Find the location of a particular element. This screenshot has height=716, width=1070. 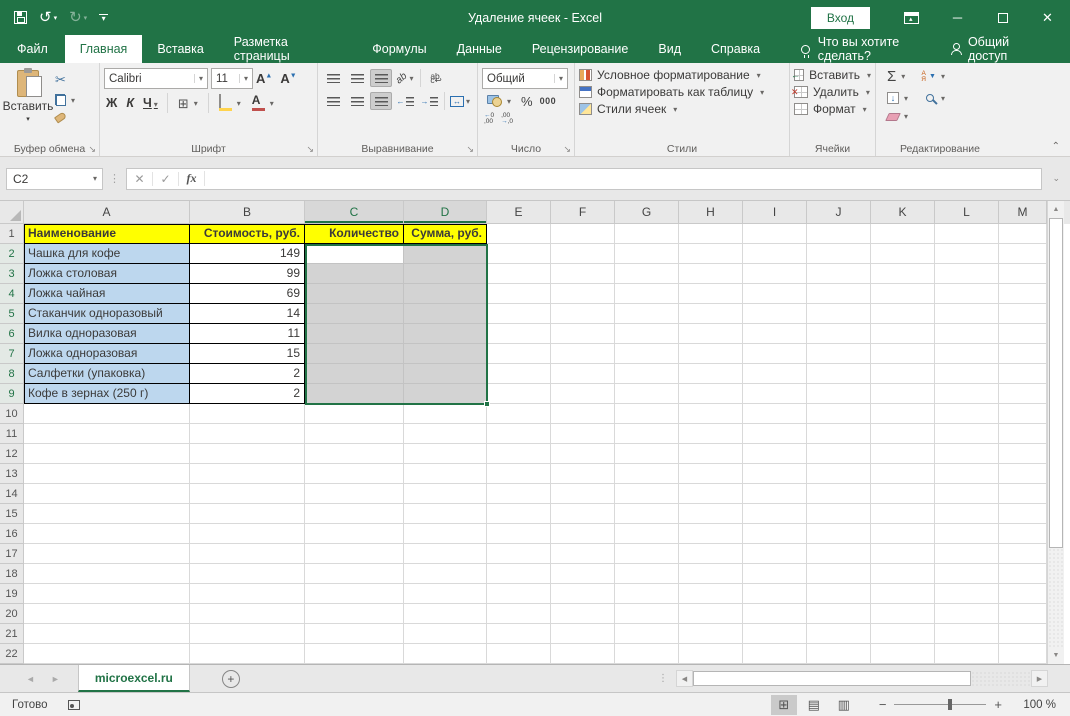

vertical-scroll-thumb is located at coordinates (1056, 383).